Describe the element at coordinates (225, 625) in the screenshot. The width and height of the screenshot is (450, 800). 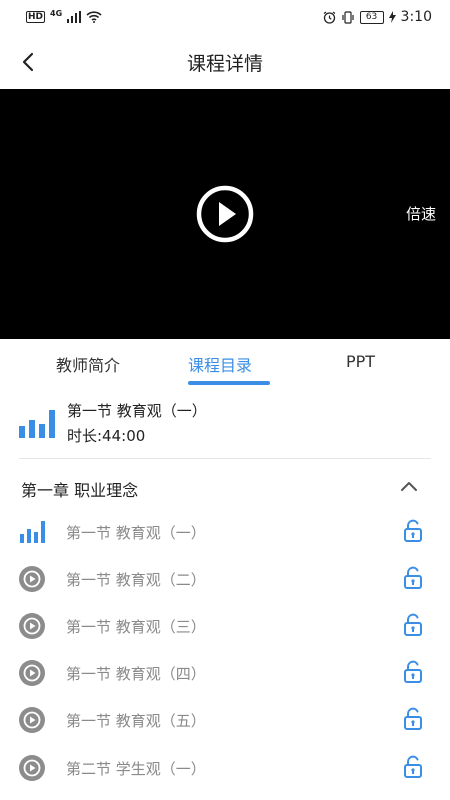
I see `lesson-item: 第一节 教育观（三）` at that location.